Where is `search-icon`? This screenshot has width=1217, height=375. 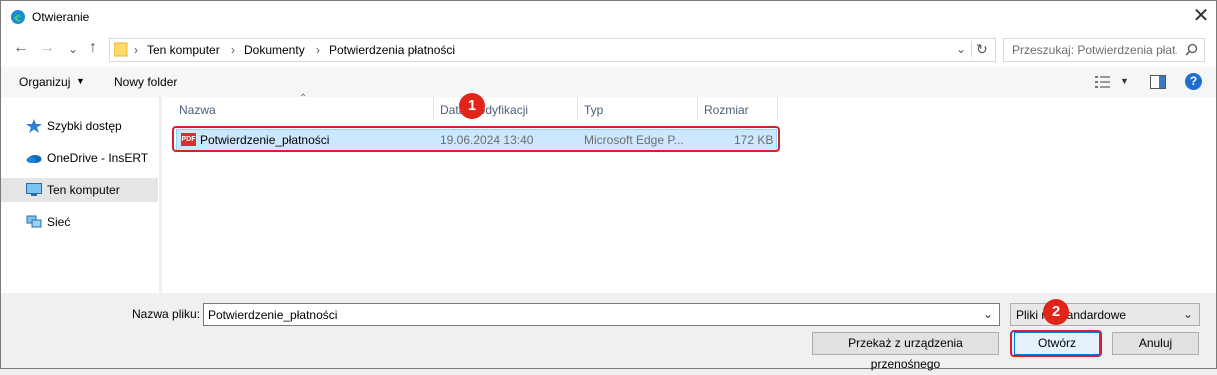
search-icon is located at coordinates (1191, 49).